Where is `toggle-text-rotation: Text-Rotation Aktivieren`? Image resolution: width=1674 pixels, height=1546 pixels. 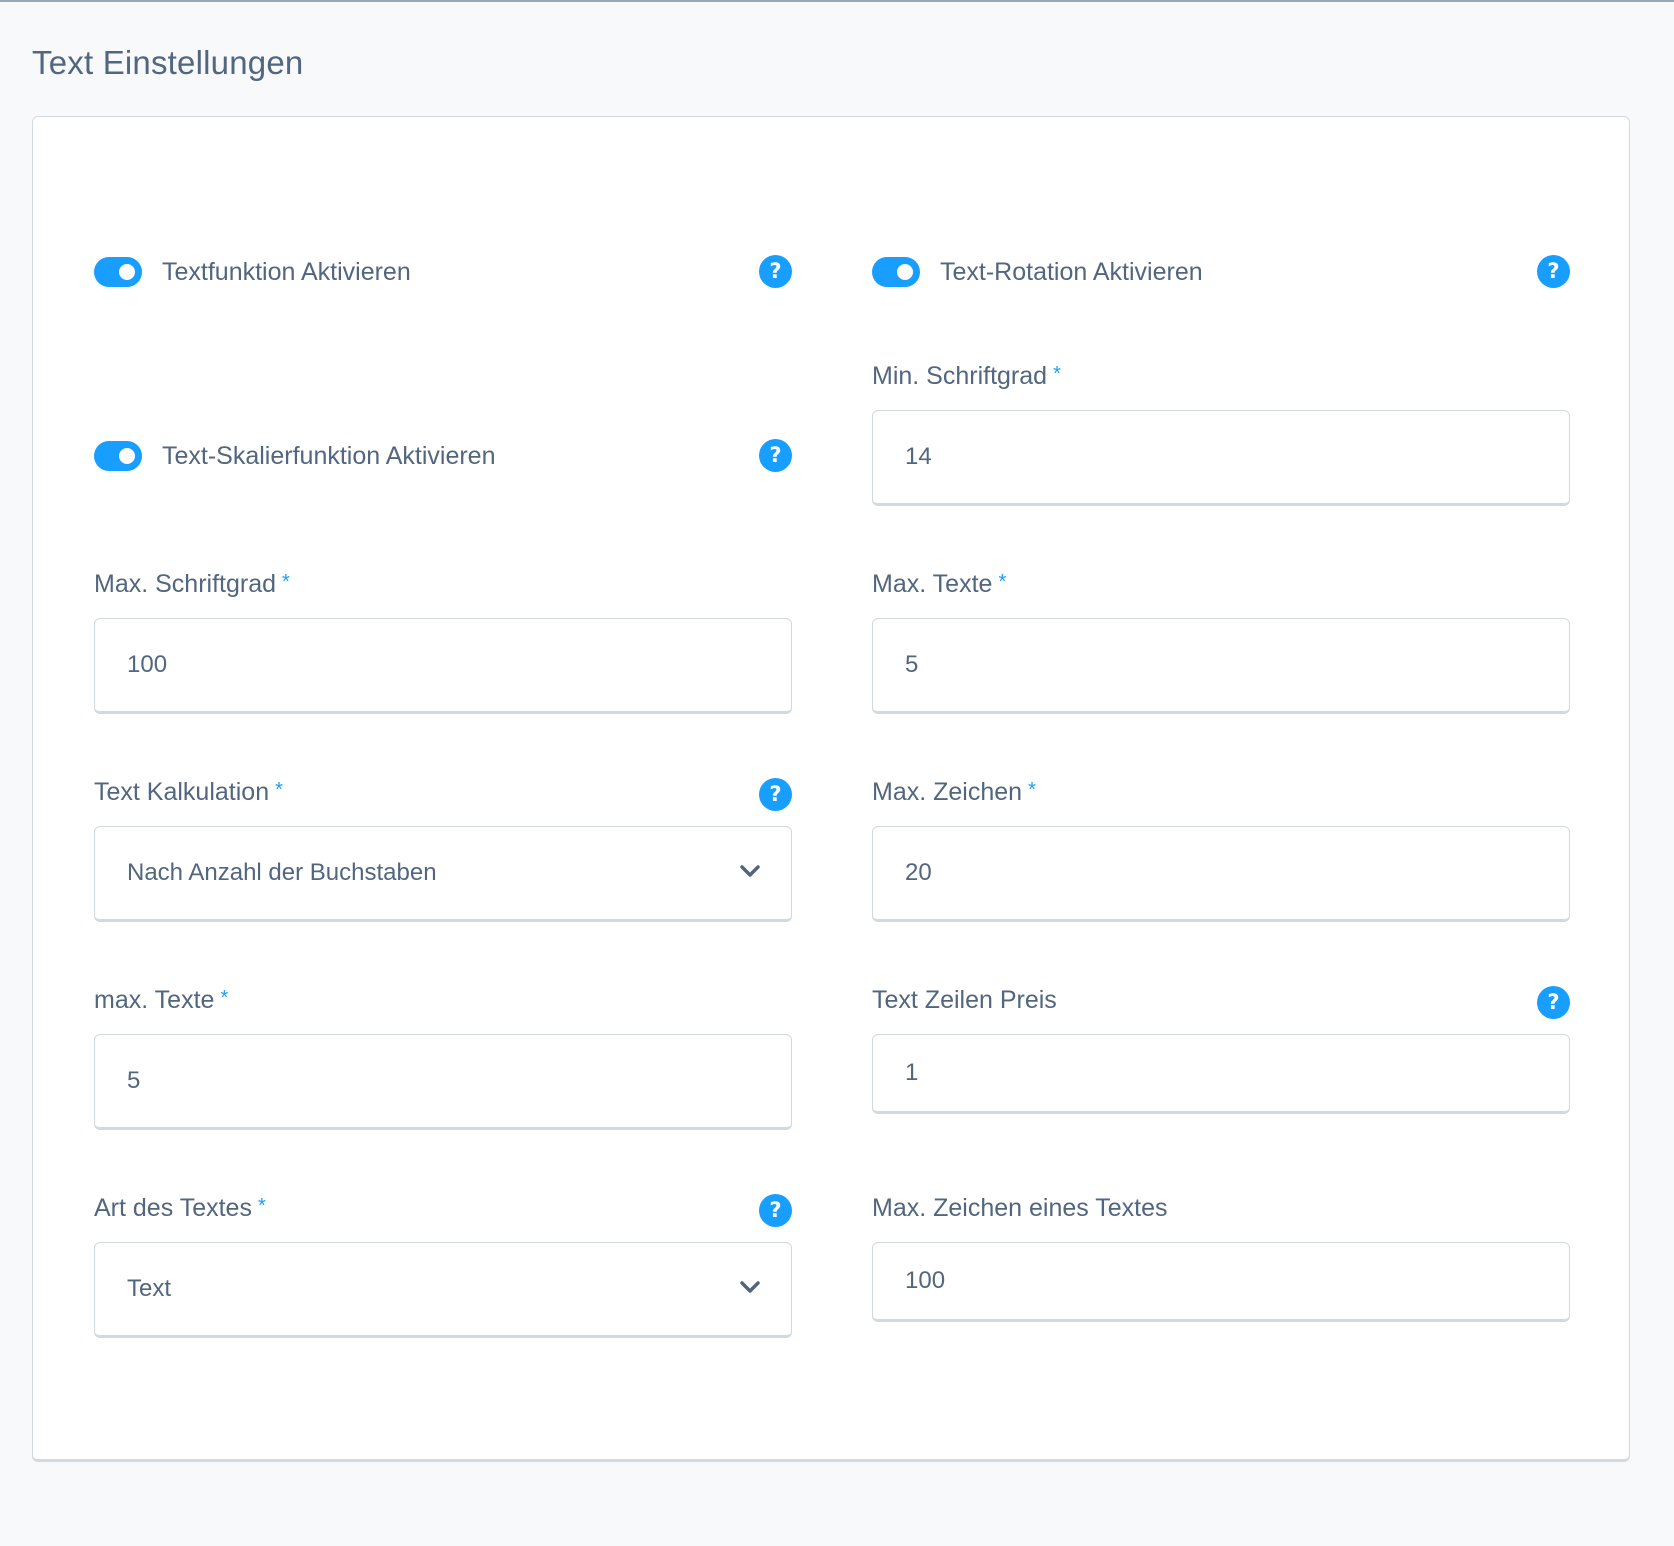
toggle-text-rotation: Text-Rotation Aktivieren is located at coordinates (1037, 272).